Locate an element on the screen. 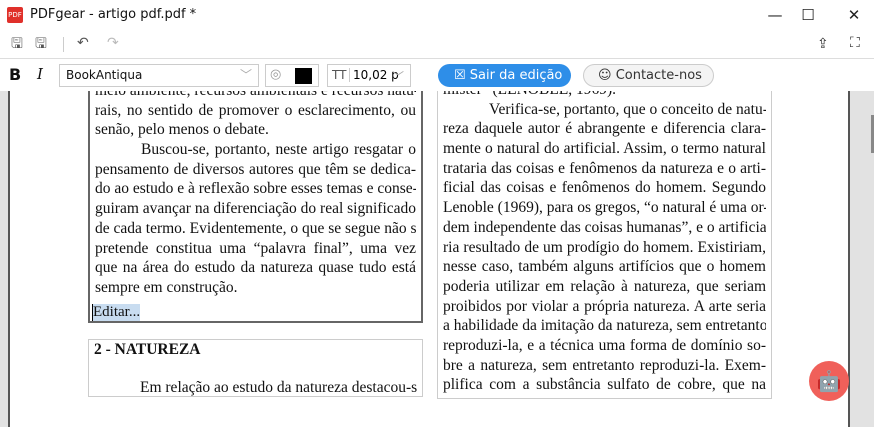  text-size-icon: TT is located at coordinates (341, 75).